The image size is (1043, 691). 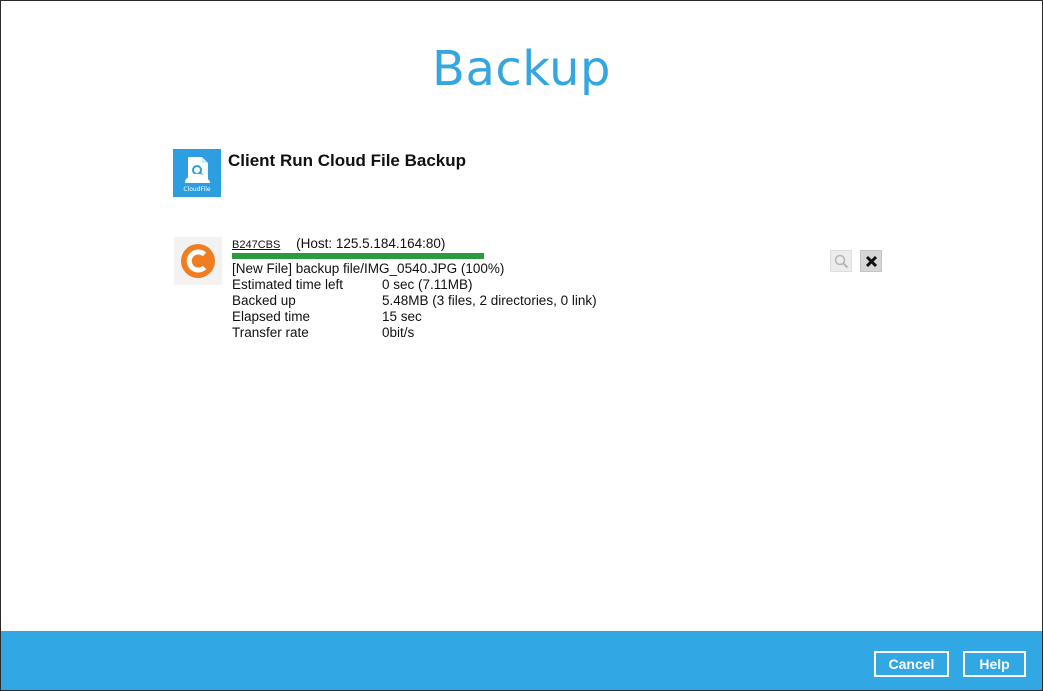 What do you see at coordinates (521, 660) in the screenshot?
I see `footer-bar: Cancel Help` at bounding box center [521, 660].